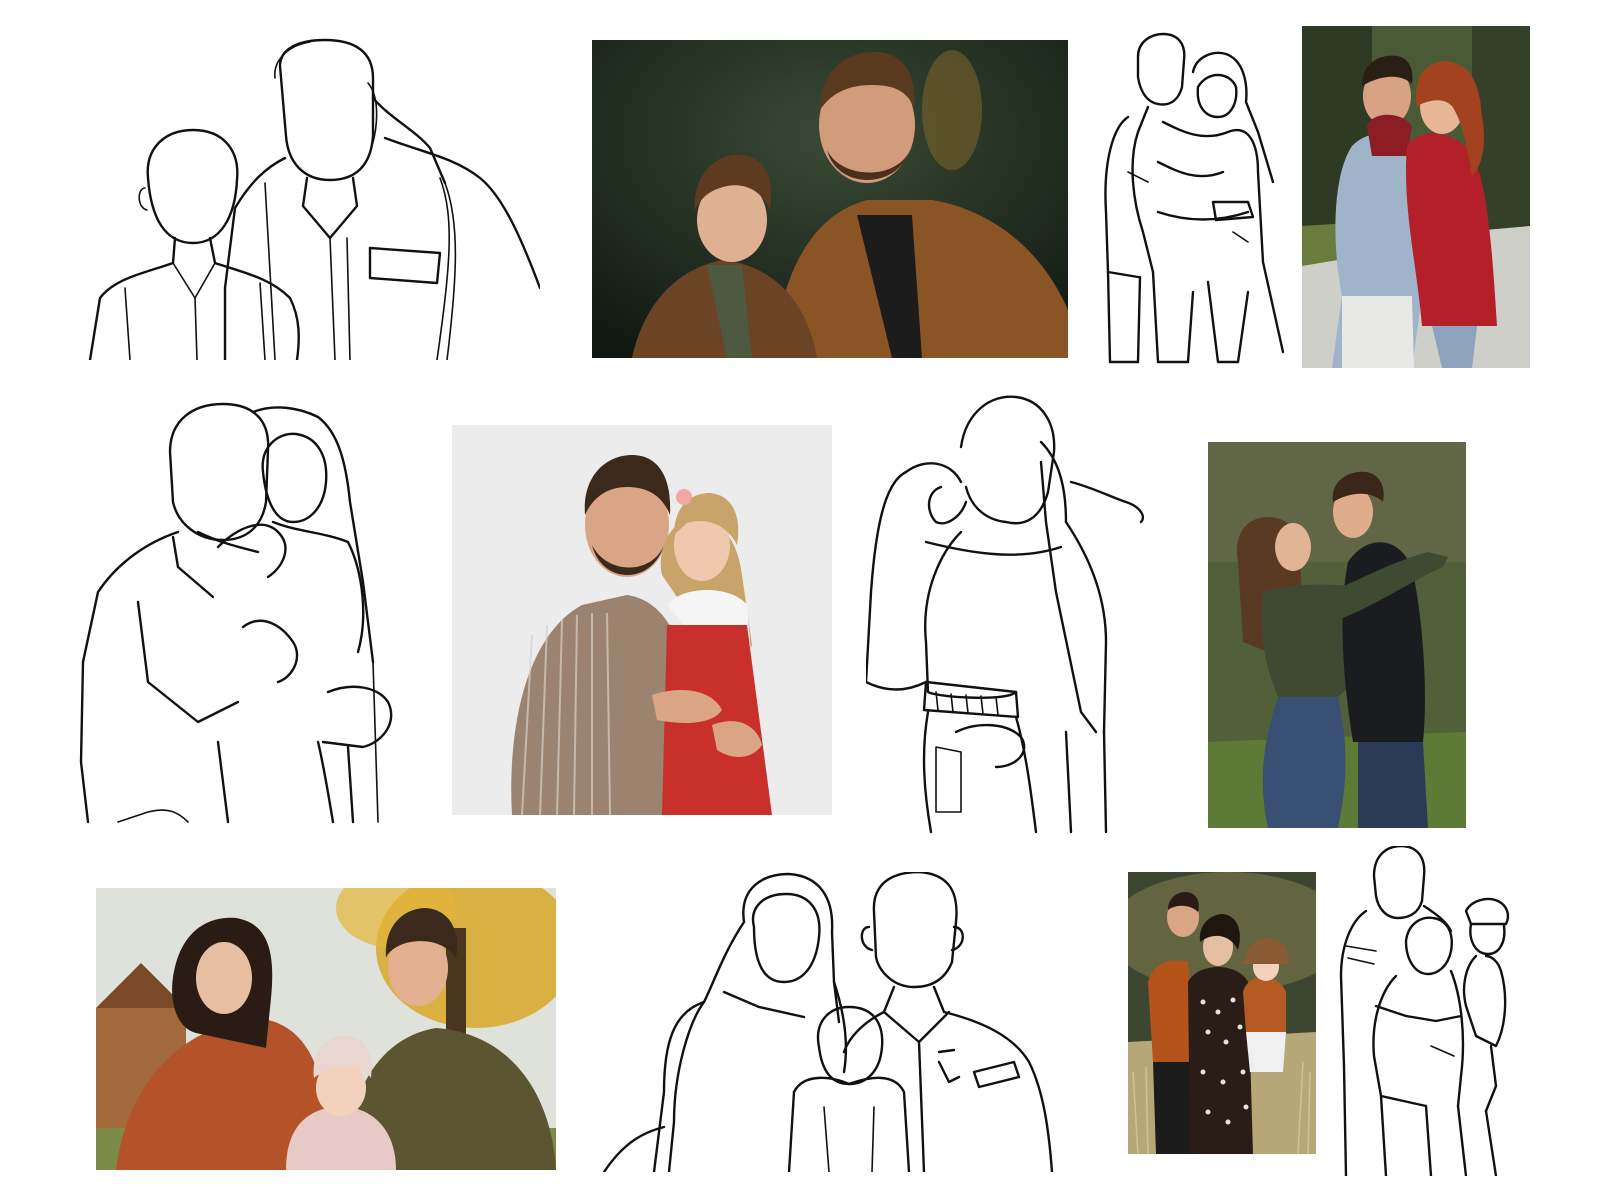 The image size is (1600, 1200). I want to click on line-drawing-family-baby, so click(1431, 1011).